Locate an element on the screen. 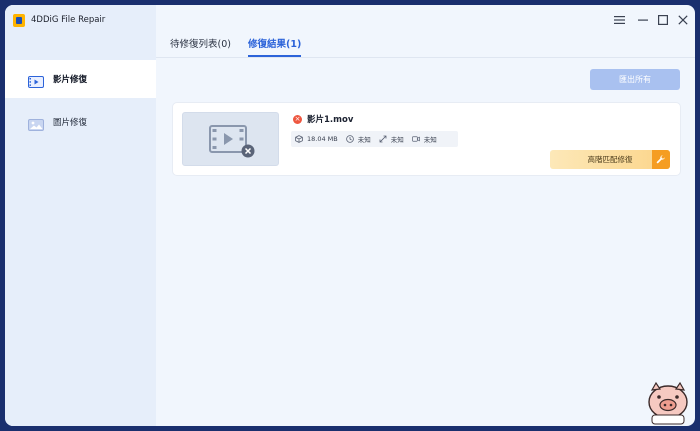 The width and height of the screenshot is (700, 431). tab-bar: 待修復列表(0) 修復結果(1) is located at coordinates (425, 31).